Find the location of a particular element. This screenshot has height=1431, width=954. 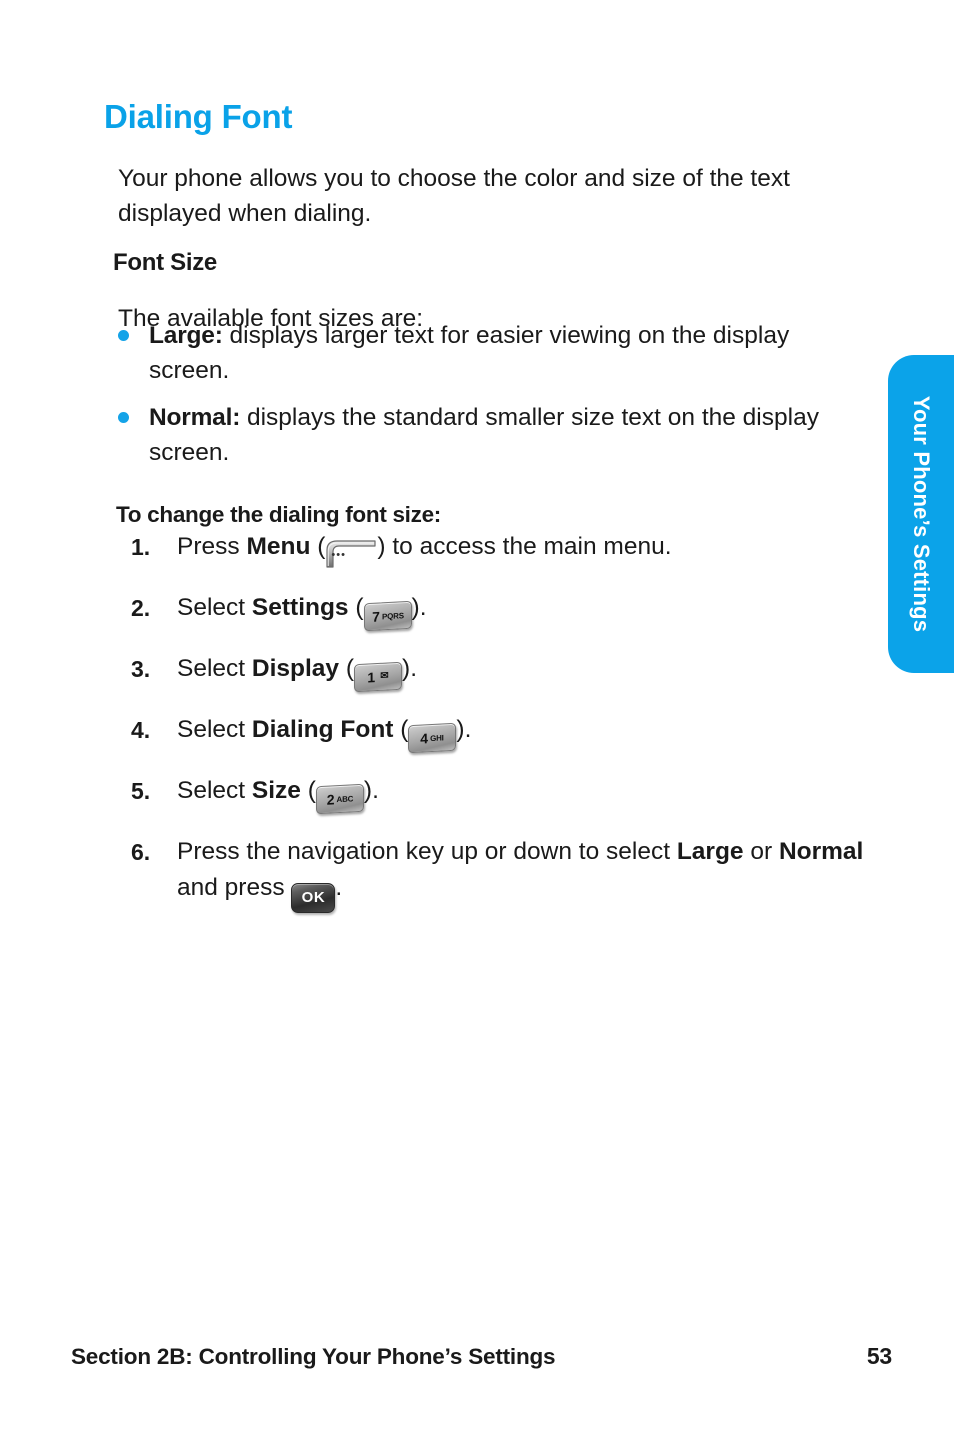

step-number: 6. is located at coordinates (141, 852).